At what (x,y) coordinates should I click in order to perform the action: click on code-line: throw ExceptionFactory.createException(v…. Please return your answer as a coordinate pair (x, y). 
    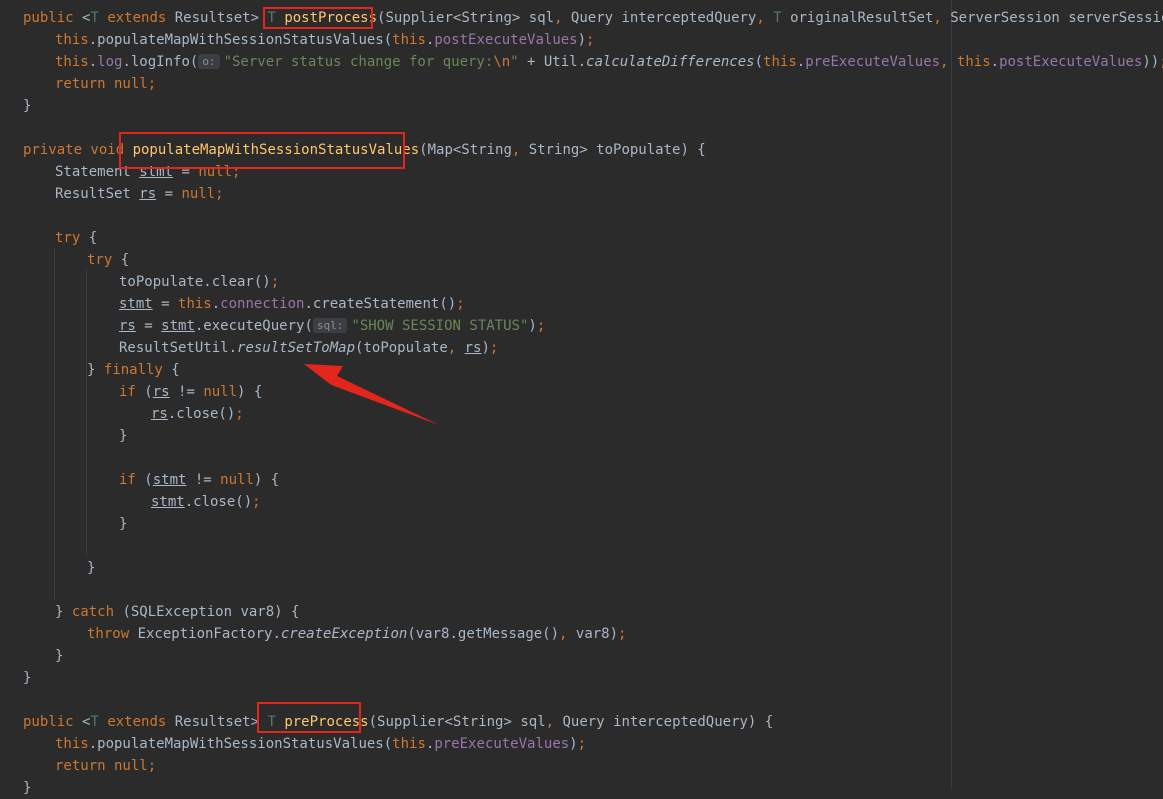
    Looking at the image, I should click on (356, 634).